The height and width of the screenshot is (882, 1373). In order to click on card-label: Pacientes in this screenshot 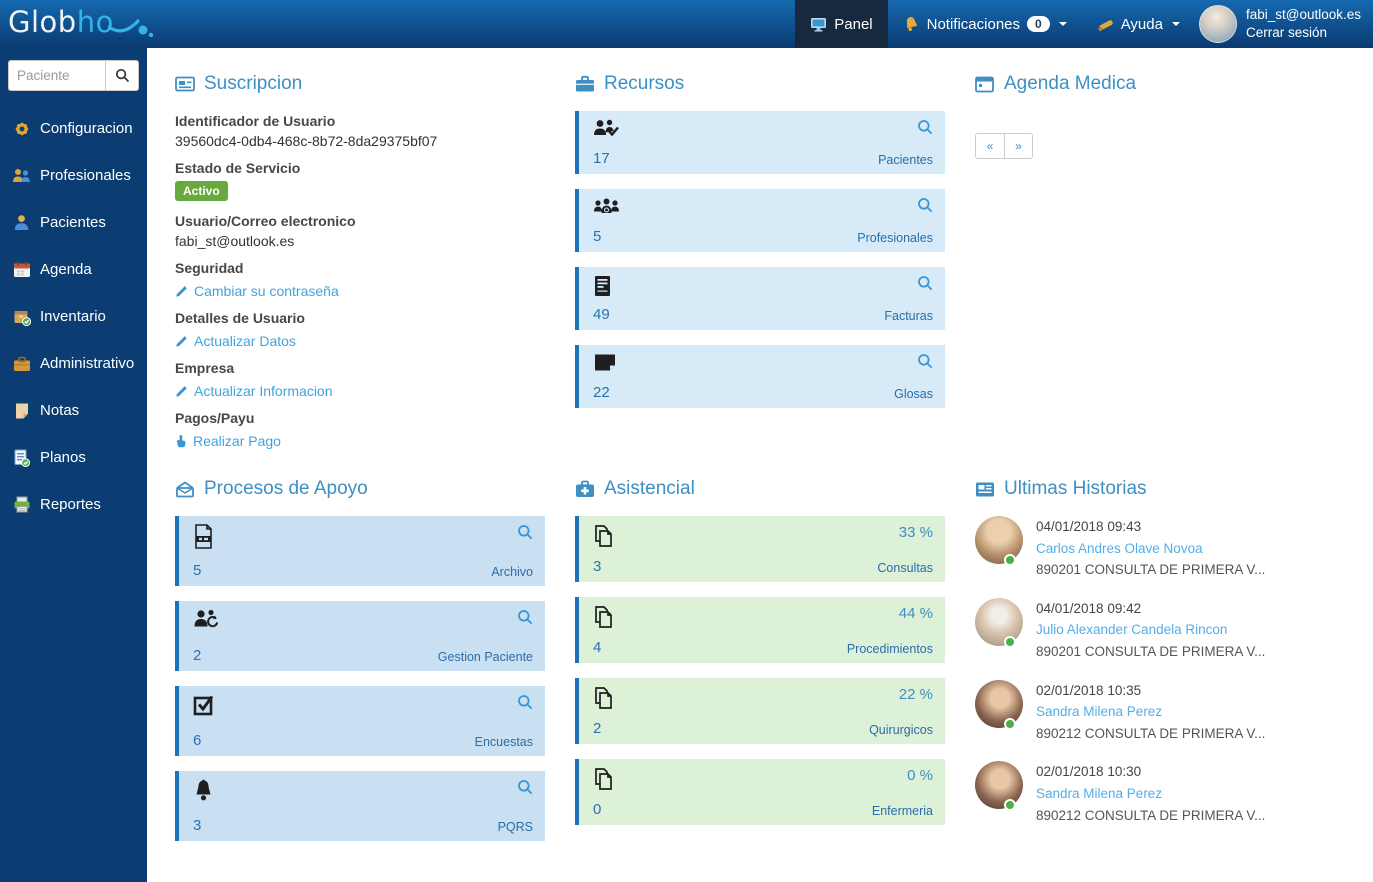, I will do `click(905, 160)`.